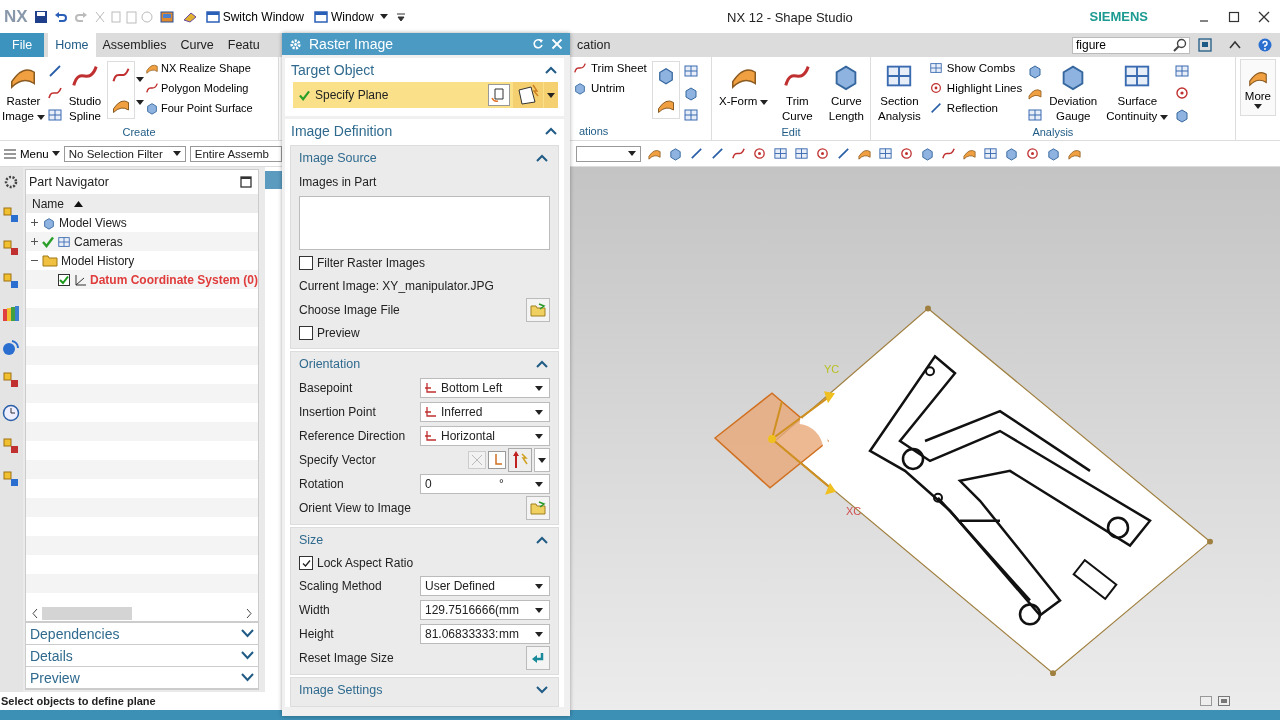  Describe the element at coordinates (497, 460) in the screenshot. I see `vector-dialog-icon` at that location.